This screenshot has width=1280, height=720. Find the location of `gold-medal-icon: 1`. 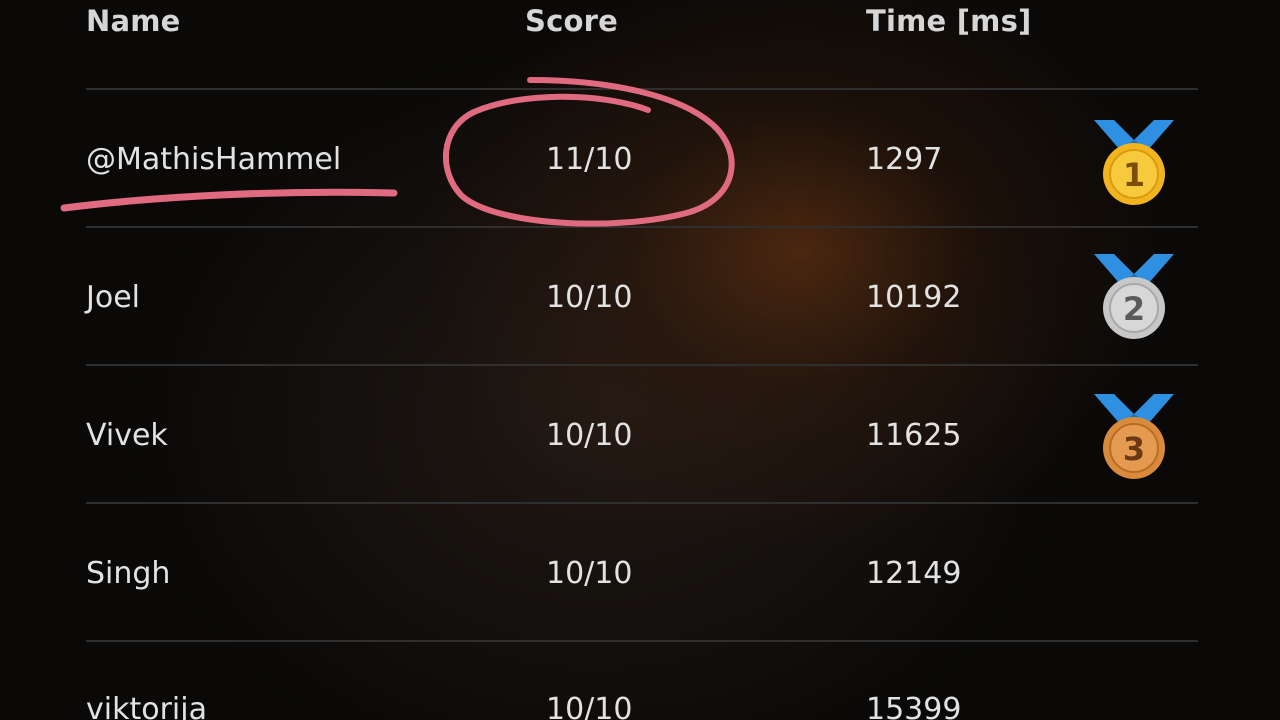

gold-medal-icon: 1 is located at coordinates (1134, 162).